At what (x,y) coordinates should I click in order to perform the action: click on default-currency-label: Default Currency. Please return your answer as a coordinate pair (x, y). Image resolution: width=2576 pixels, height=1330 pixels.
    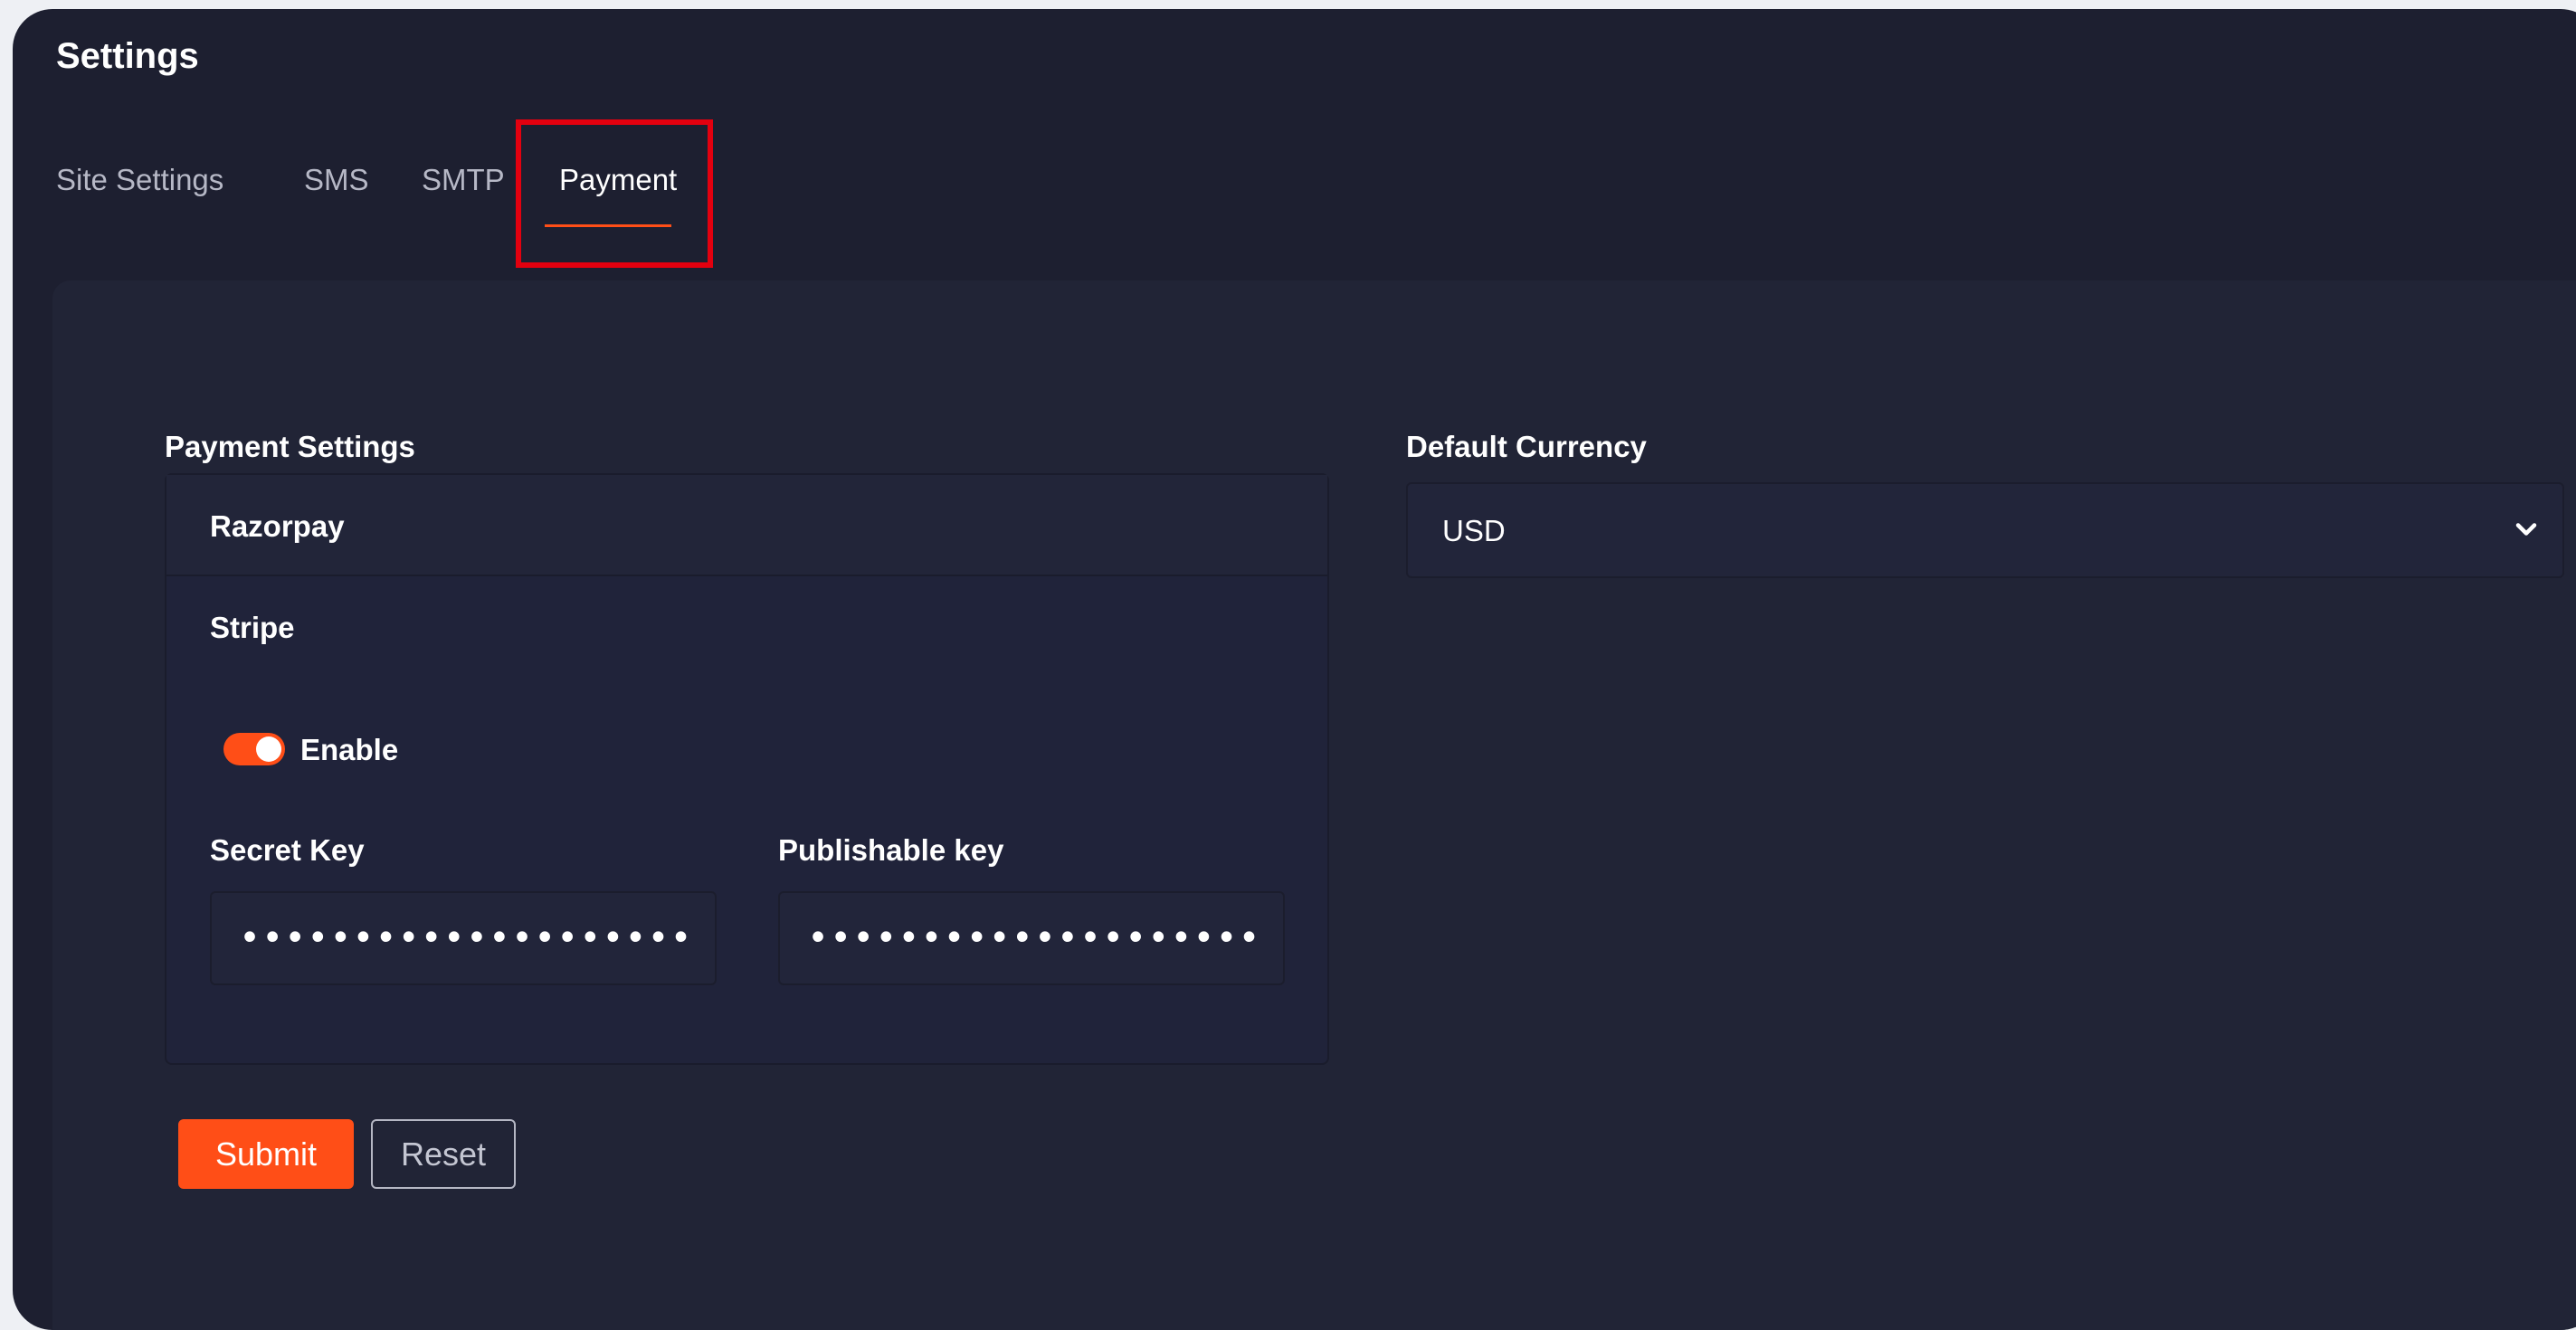
    Looking at the image, I should click on (1526, 447).